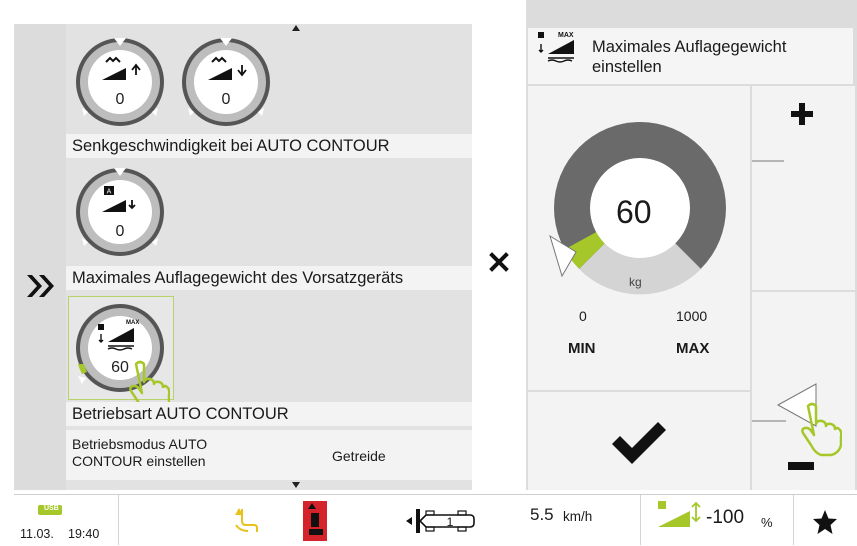 The width and height of the screenshot is (857, 546). What do you see at coordinates (634, 212) in the screenshot?
I see `gauge-value: 60` at bounding box center [634, 212].